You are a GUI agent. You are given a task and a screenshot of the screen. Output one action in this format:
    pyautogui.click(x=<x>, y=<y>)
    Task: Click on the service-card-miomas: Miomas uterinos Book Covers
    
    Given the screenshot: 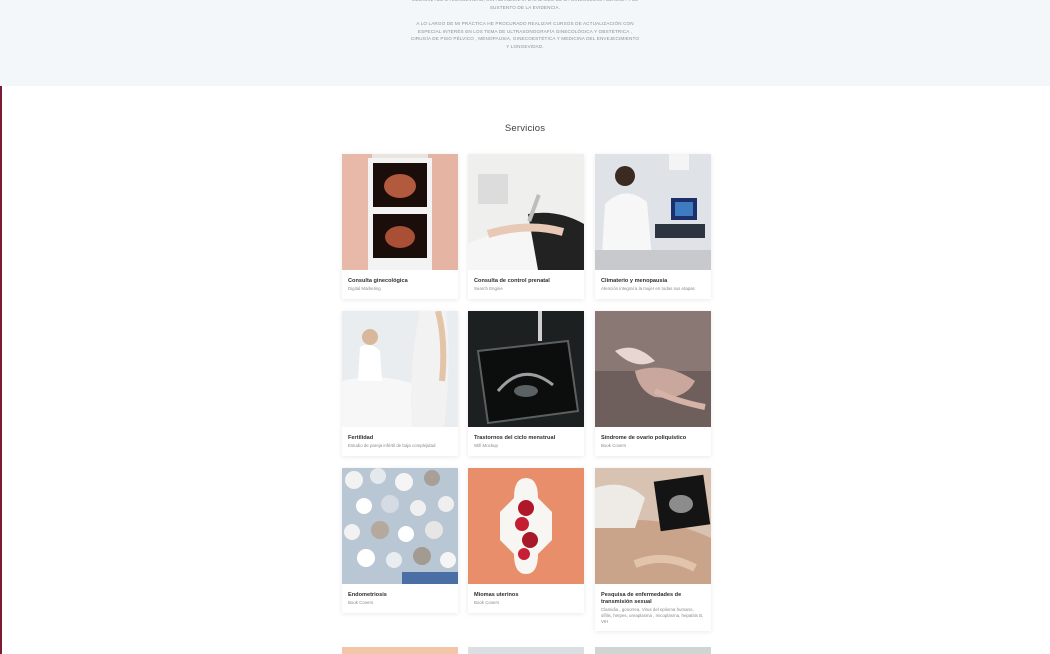 What is the action you would take?
    pyautogui.click(x=526, y=540)
    